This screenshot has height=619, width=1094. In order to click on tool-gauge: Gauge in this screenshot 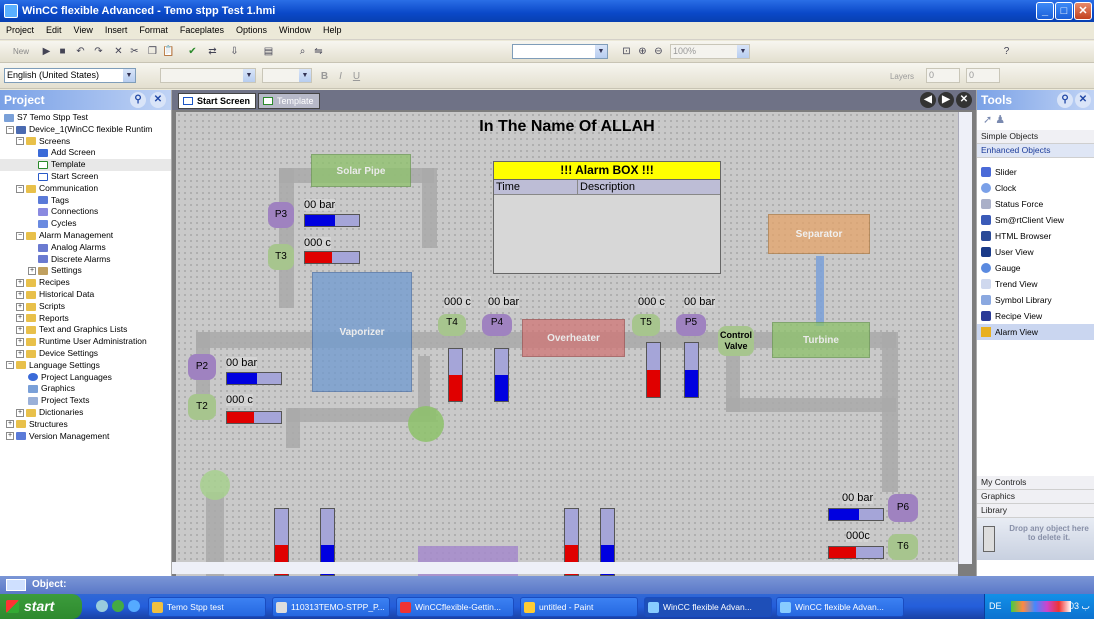, I will do `click(1035, 268)`.